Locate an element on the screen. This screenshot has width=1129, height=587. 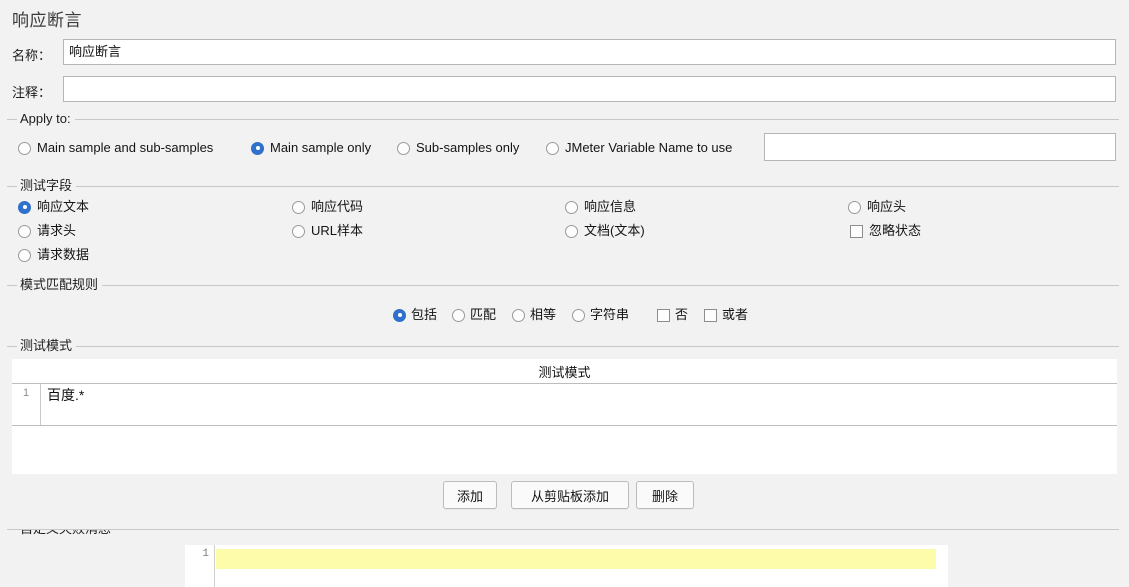
option-label: Main sample and sub-samples is located at coordinates (125, 147).